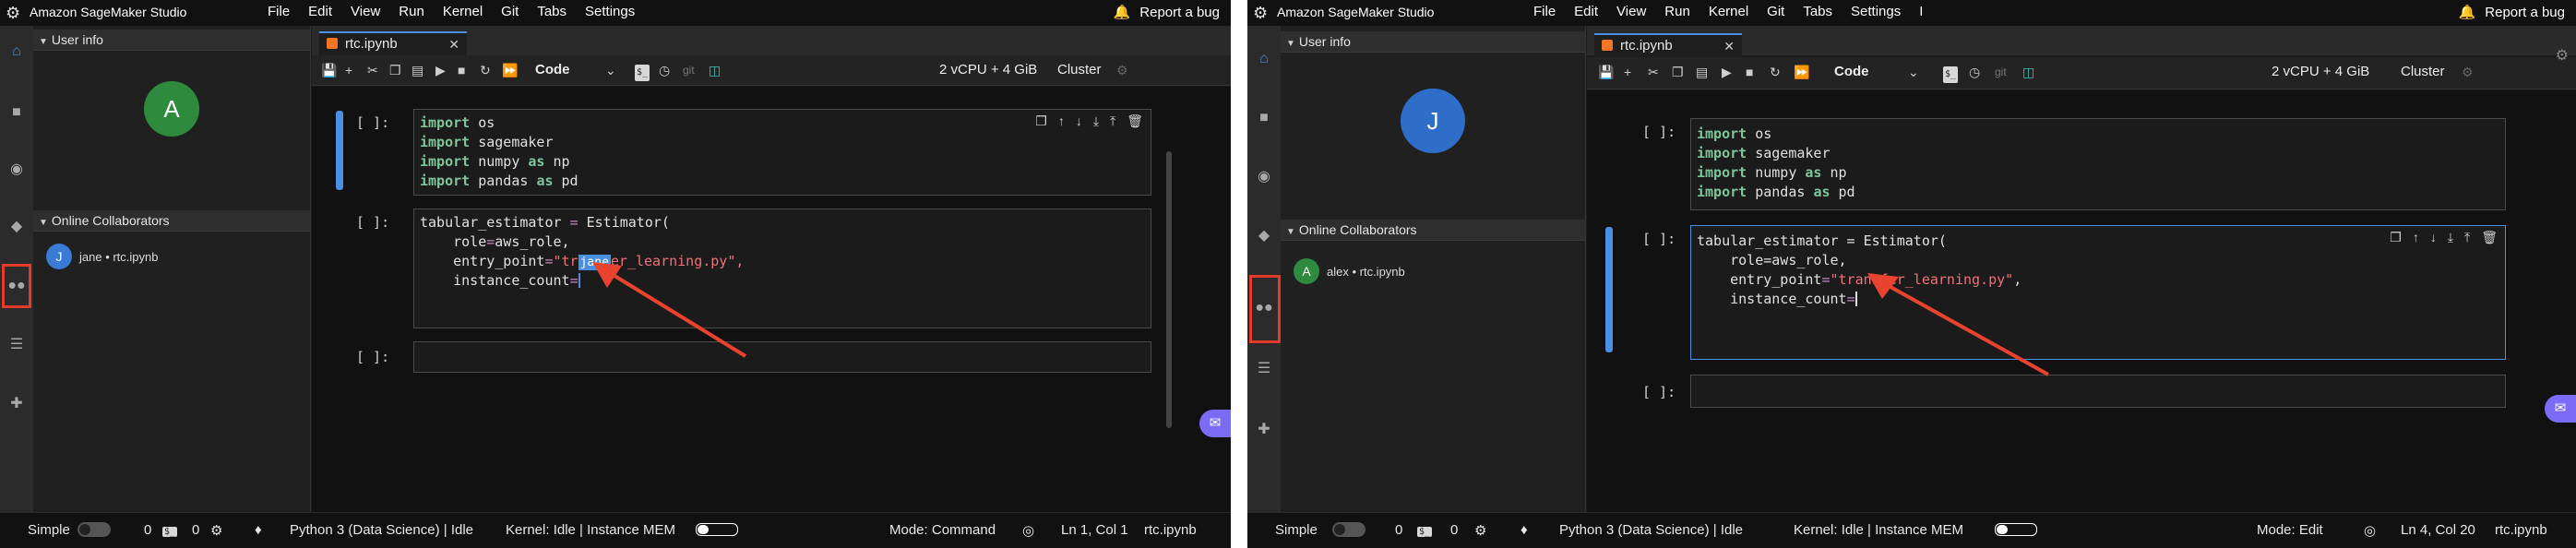 The image size is (2576, 548). I want to click on user-info-header: ▼ User info, so click(171, 40).